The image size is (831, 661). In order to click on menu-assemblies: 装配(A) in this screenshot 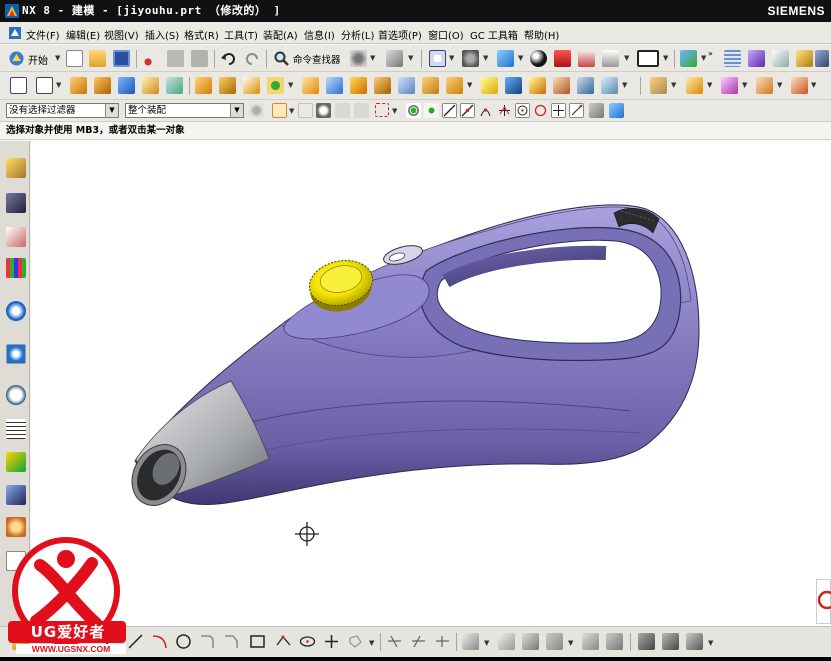, I will do `click(280, 34)`.